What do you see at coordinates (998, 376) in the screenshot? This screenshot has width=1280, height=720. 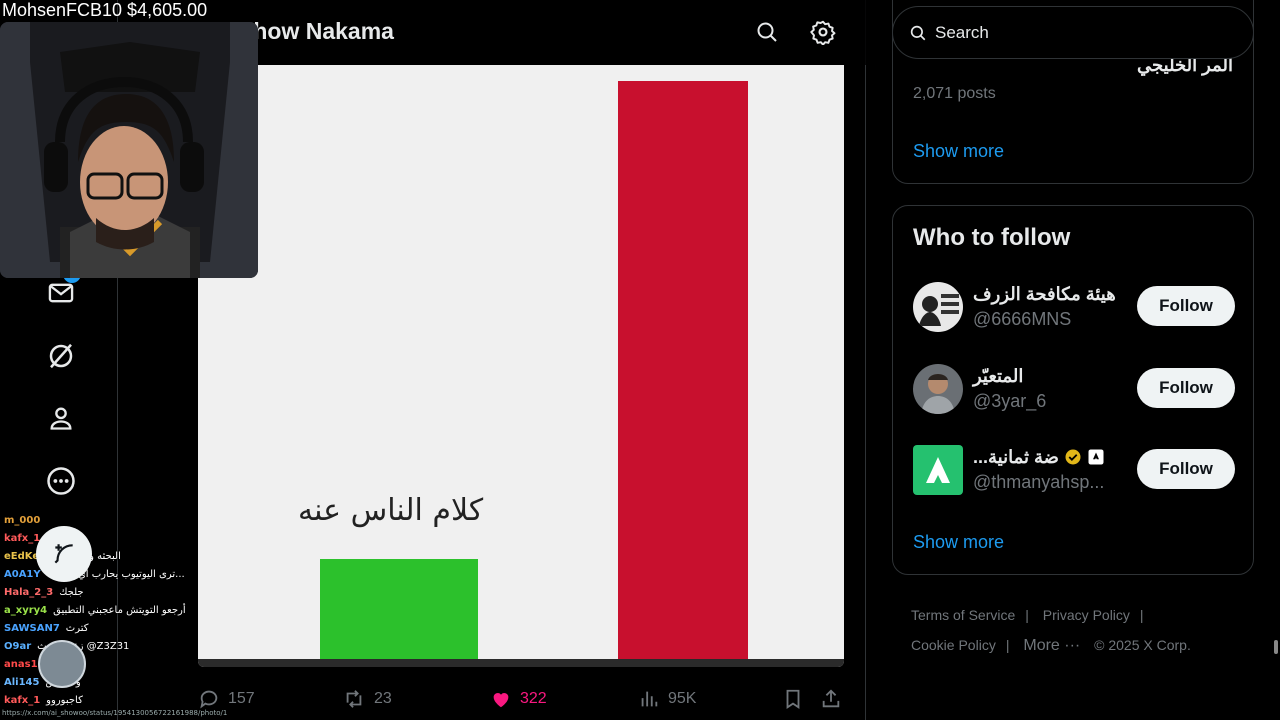 I see `account-name: المتعيّر` at bounding box center [998, 376].